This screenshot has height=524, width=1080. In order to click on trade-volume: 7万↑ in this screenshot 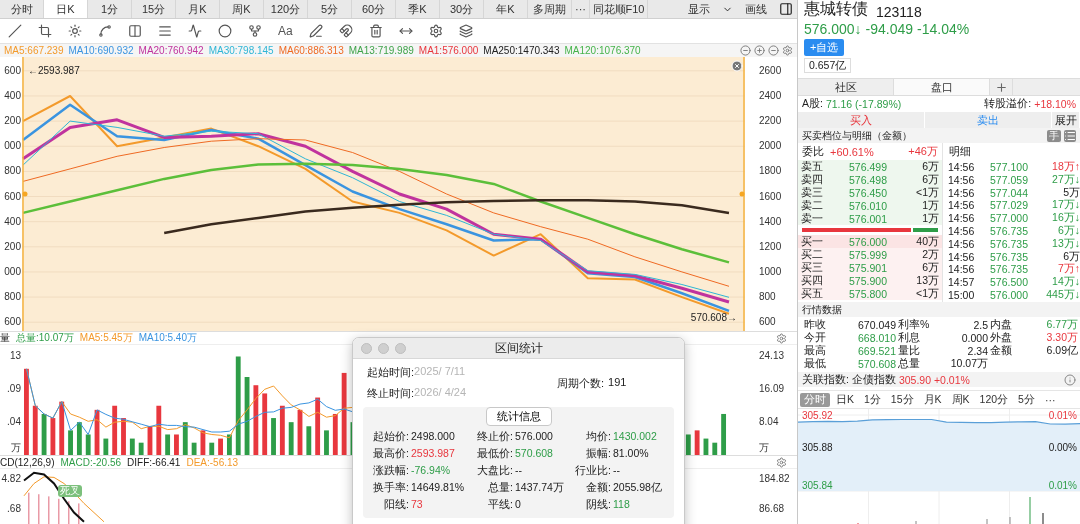, I will do `click(1068, 269)`.